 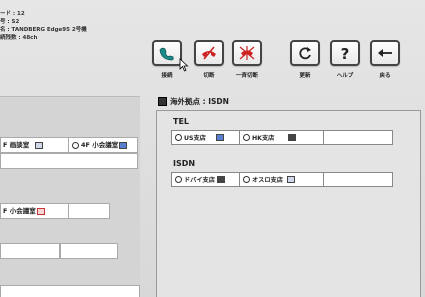 What do you see at coordinates (181, 121) in the screenshot?
I see `tel-heading: TEL` at bounding box center [181, 121].